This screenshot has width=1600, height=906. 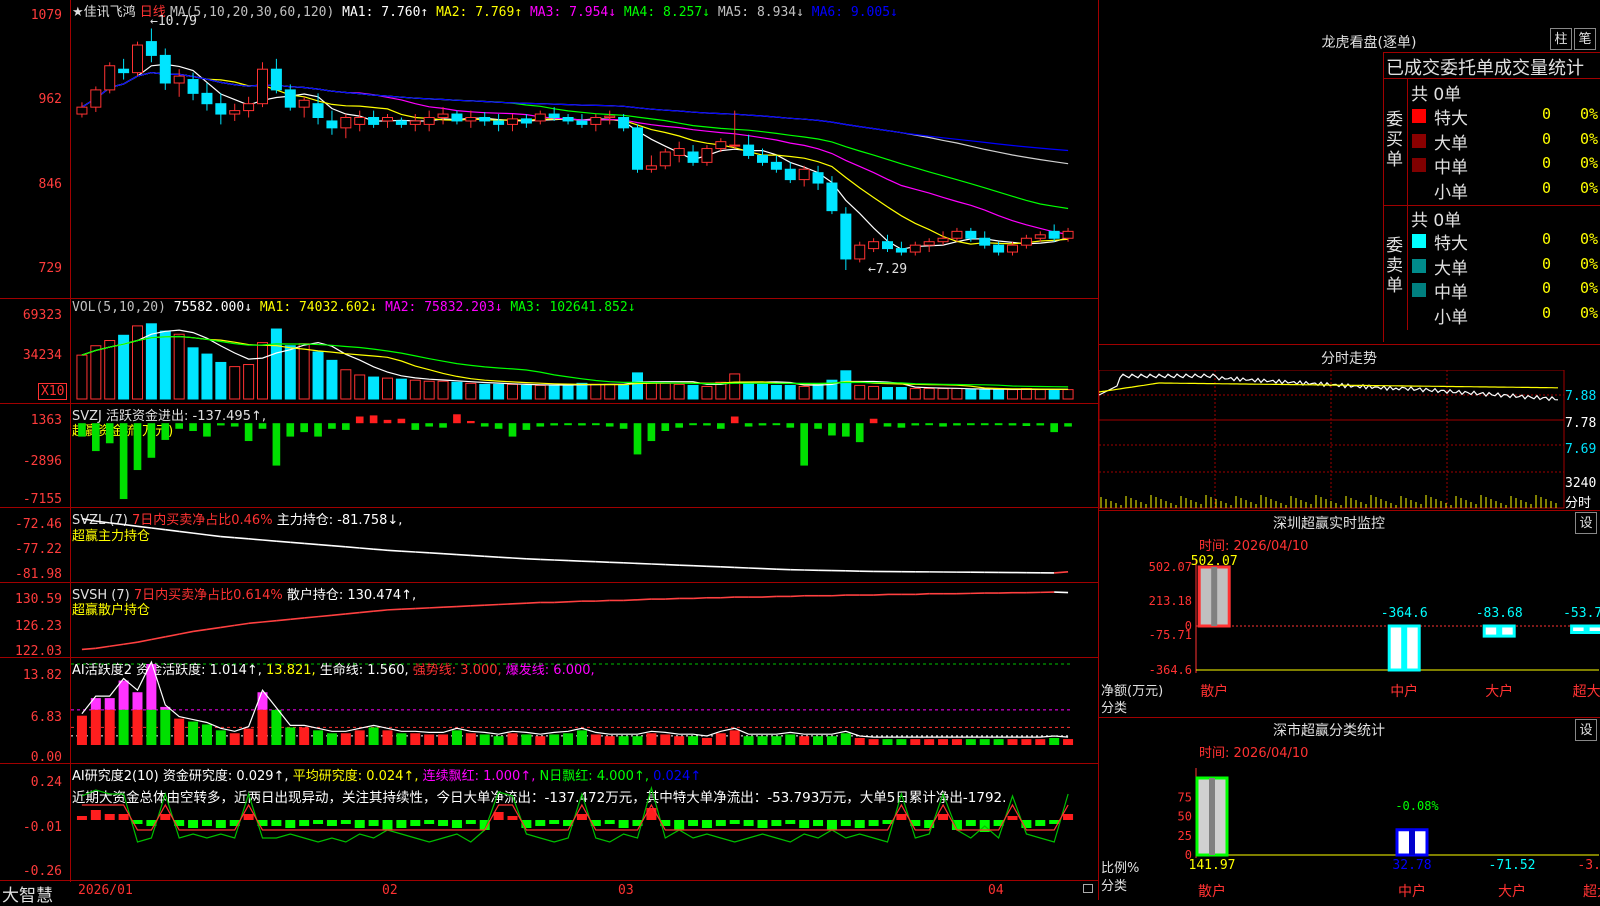 I want to click on svzj-bar-chart, so click(x=584, y=455).